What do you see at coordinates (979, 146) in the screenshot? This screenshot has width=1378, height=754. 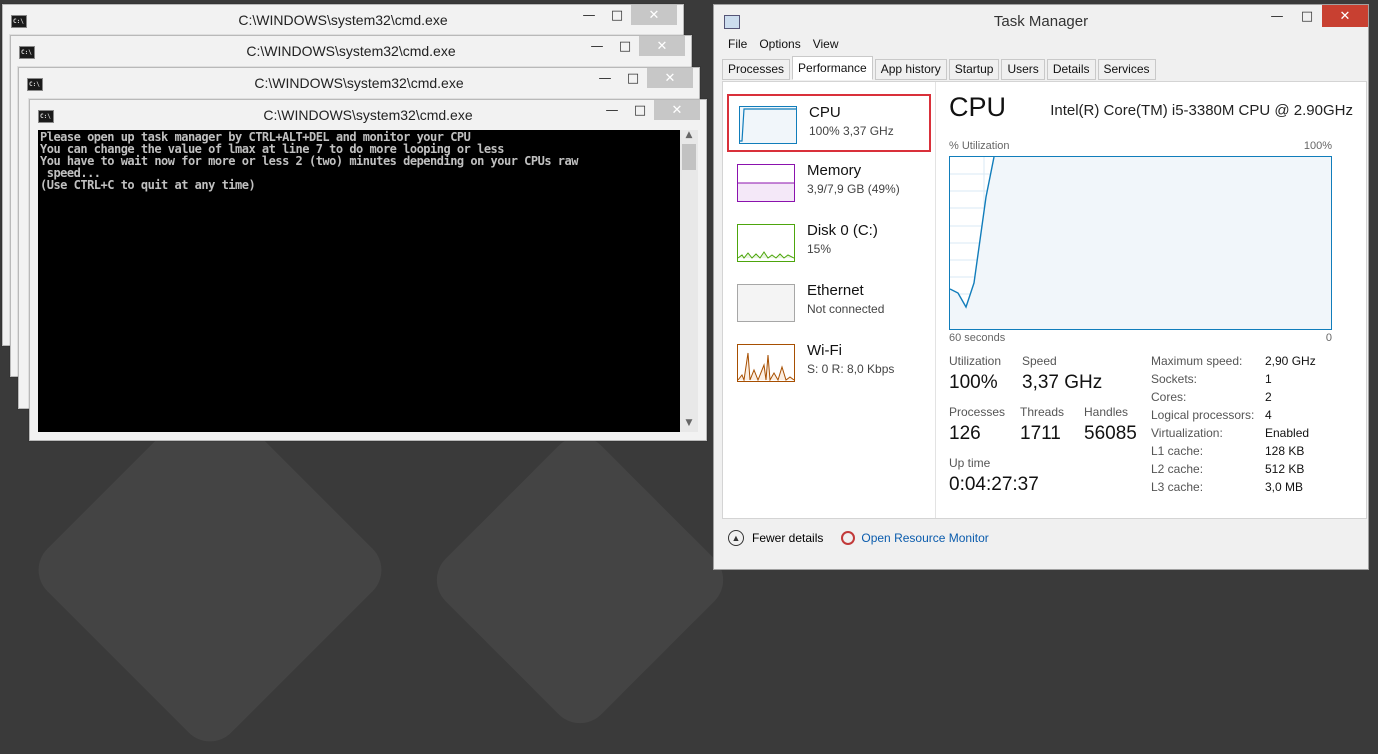 I see `graph-label: % Utilization` at bounding box center [979, 146].